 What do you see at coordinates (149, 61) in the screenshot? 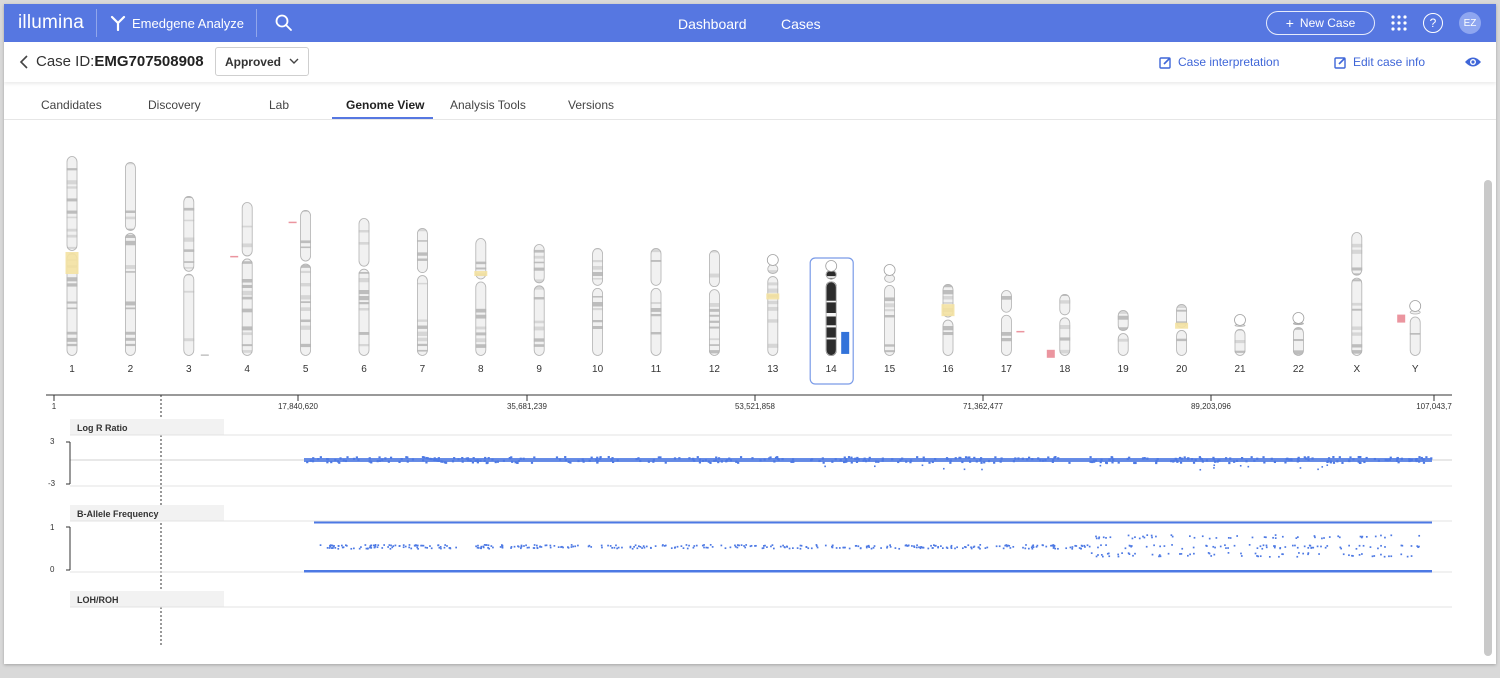
I see `case-id-value: EMG707508908` at bounding box center [149, 61].